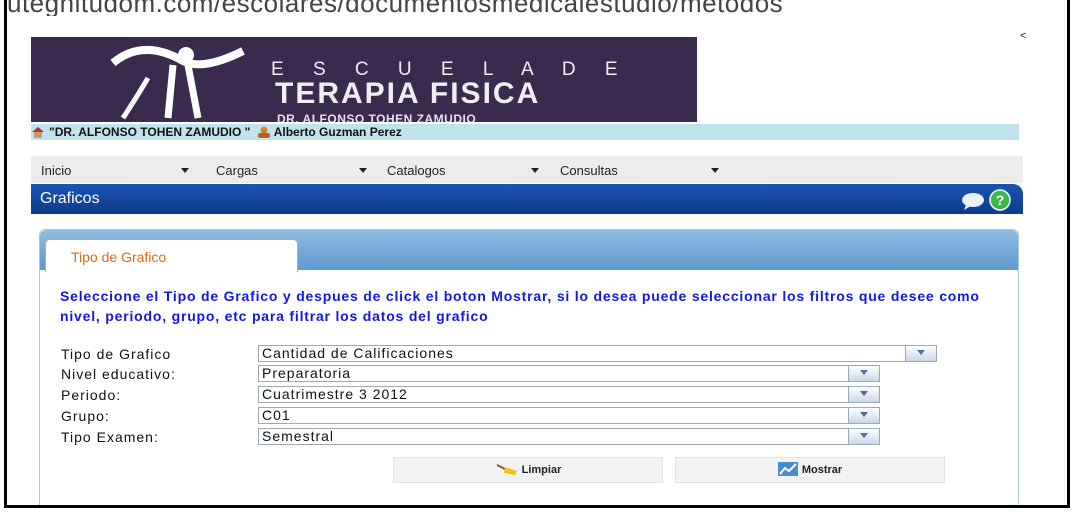 The image size is (1075, 516). What do you see at coordinates (569, 415) in the screenshot?
I see `grupo-select: C01` at bounding box center [569, 415].